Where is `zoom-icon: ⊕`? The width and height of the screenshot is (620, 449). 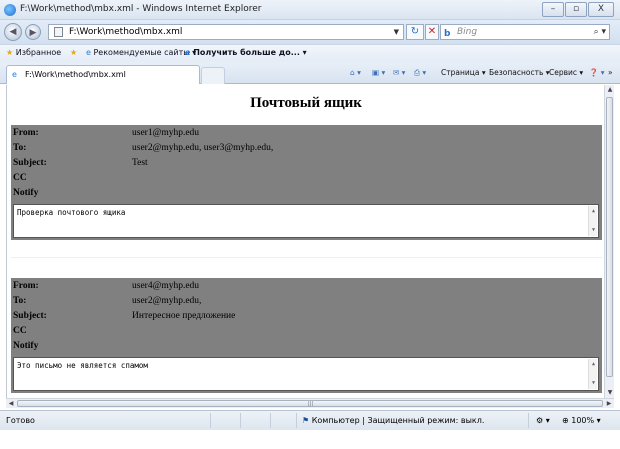 zoom-icon: ⊕ is located at coordinates (565, 420).